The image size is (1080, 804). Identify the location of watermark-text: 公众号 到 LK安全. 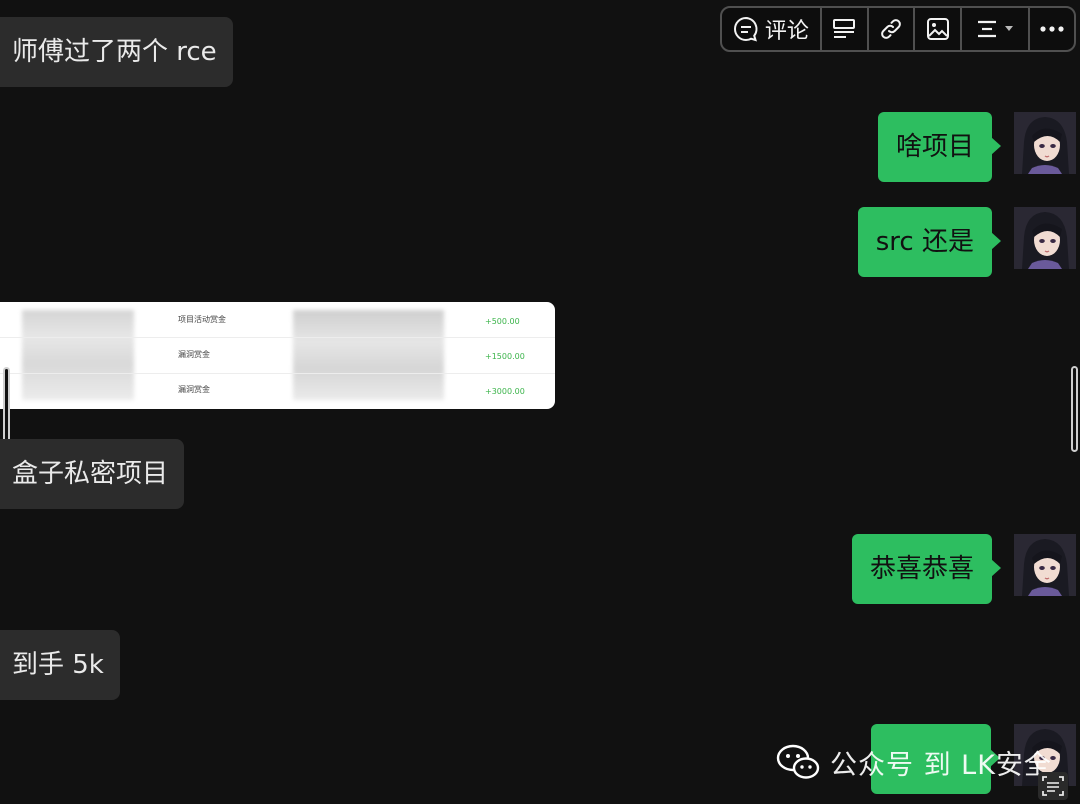
(941, 765).